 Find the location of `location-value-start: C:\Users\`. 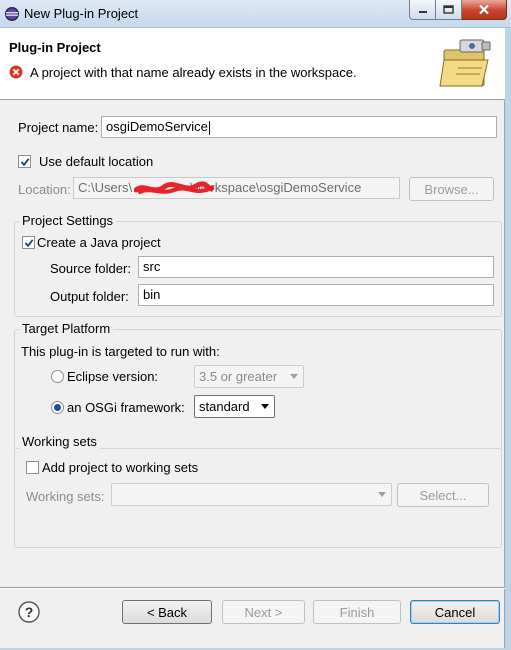

location-value-start: C:\Users\ is located at coordinates (105, 187).